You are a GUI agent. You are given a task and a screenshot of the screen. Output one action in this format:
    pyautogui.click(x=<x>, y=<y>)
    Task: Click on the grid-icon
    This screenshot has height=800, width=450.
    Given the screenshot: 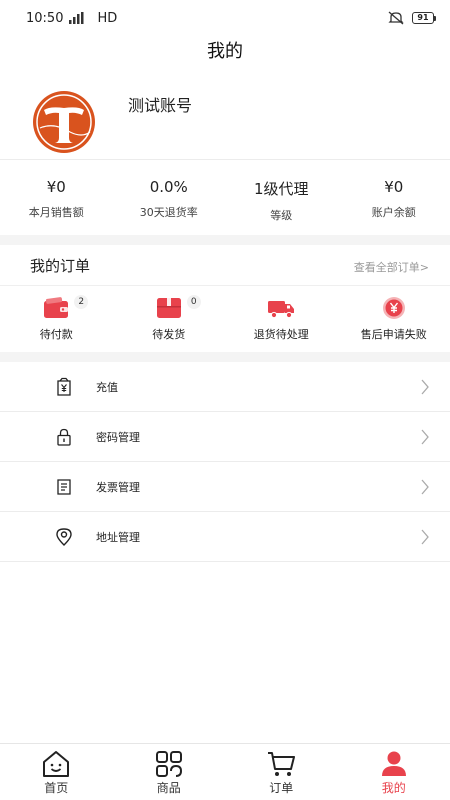 What is the action you would take?
    pyautogui.click(x=168, y=764)
    